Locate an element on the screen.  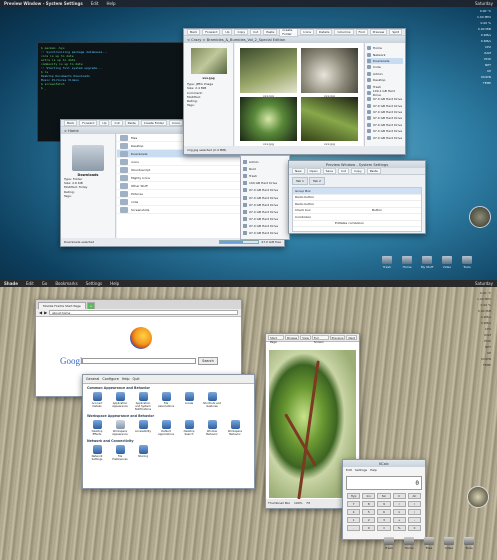
save-button: Save is located at coordinates (329, 171).